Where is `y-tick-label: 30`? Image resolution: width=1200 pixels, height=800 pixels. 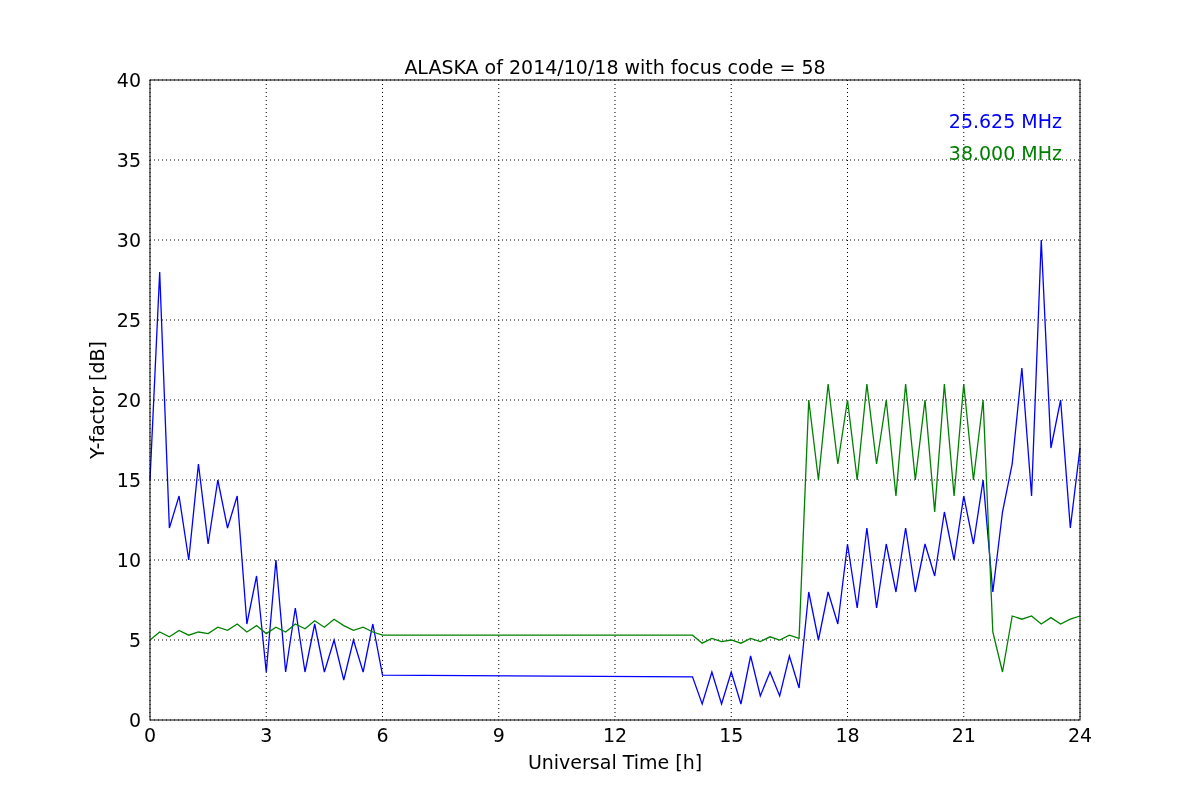 y-tick-label: 30 is located at coordinates (128, 240).